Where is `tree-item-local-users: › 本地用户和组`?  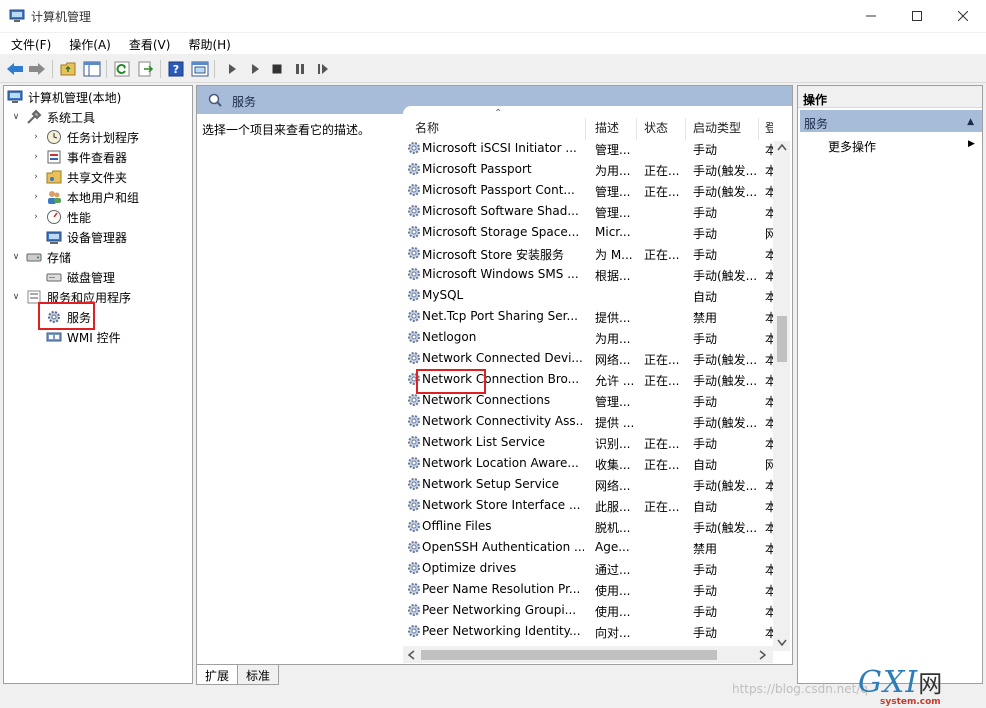
tree-item-local-users: › 本地用户和组 is located at coordinates (84, 197).